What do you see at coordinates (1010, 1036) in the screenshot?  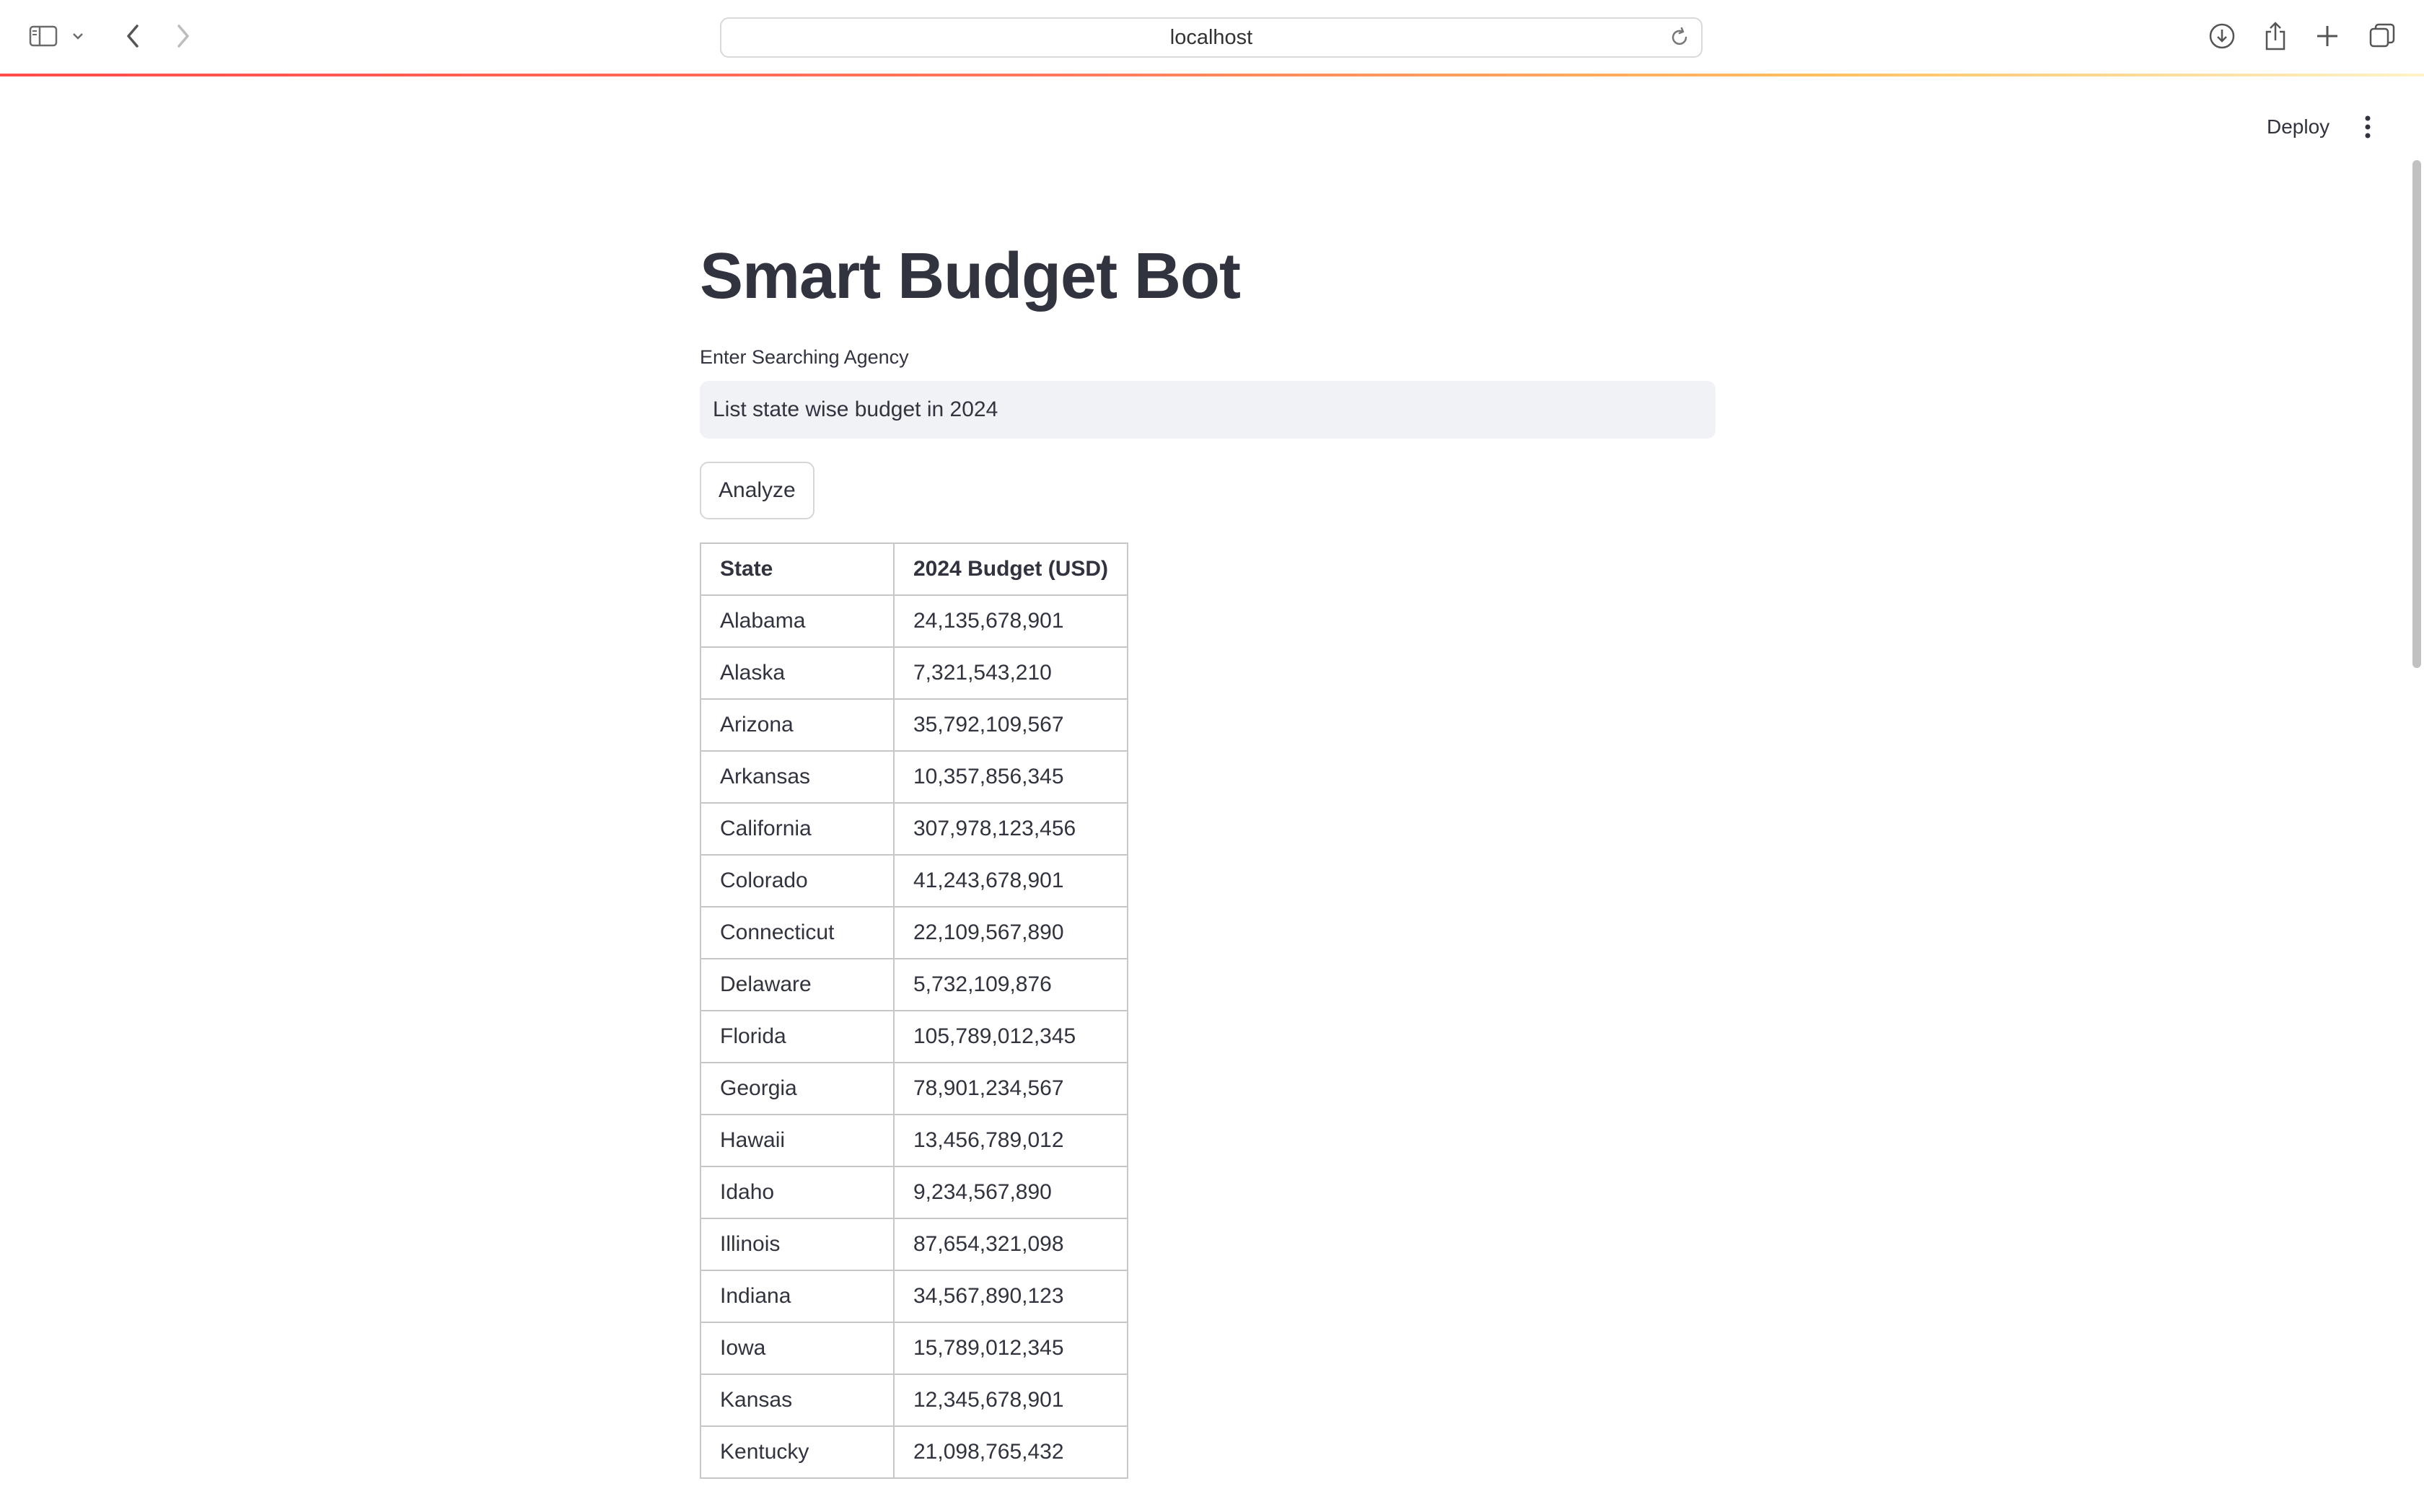 I see `budget-cell: 105,789,012,345` at bounding box center [1010, 1036].